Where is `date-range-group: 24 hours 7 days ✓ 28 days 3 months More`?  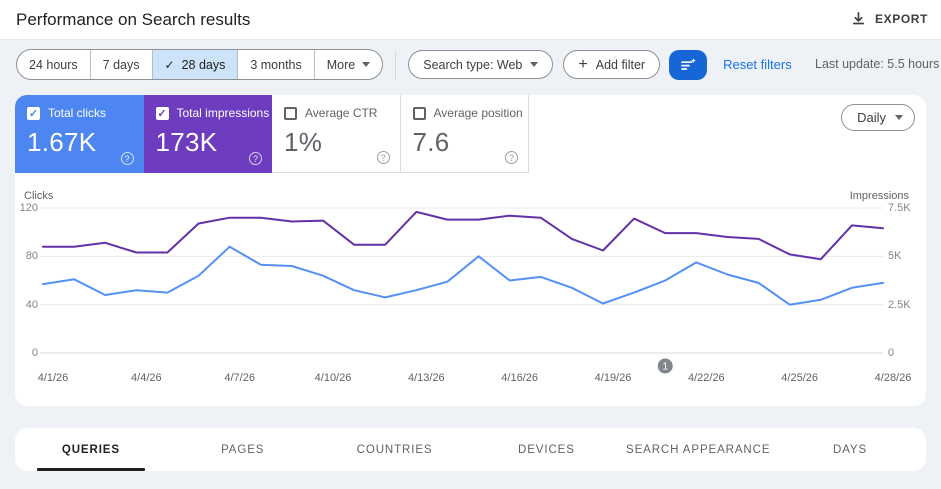 date-range-group: 24 hours 7 days ✓ 28 days 3 months More is located at coordinates (200, 64).